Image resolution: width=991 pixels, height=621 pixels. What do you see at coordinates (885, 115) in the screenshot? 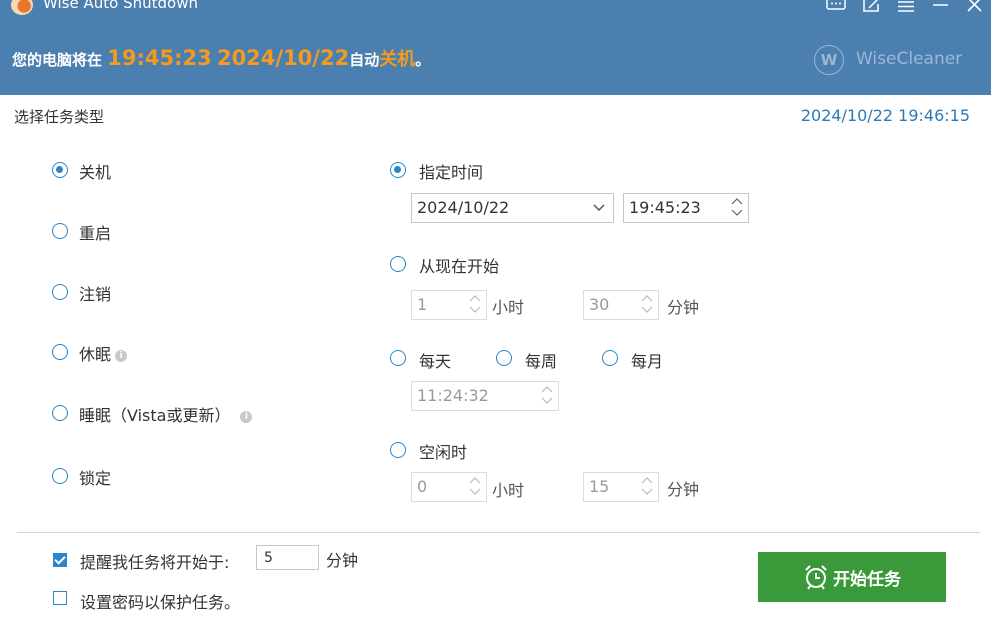
I see `current-time: 2024/10/22 19:46:15` at bounding box center [885, 115].